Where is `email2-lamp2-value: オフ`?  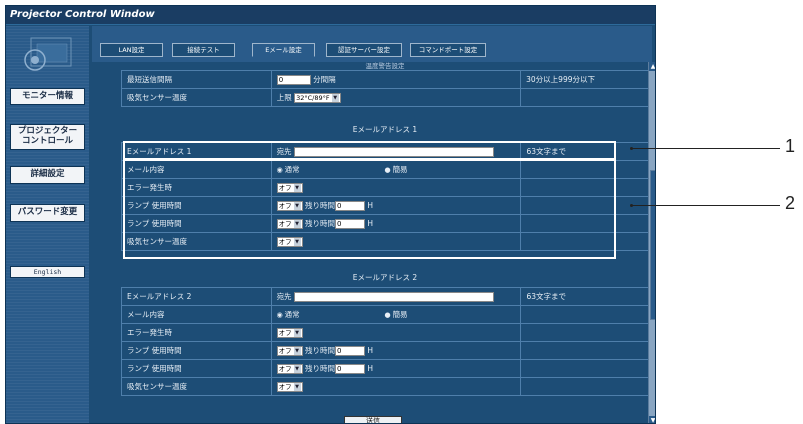
email2-lamp2-value: オフ is located at coordinates (285, 369).